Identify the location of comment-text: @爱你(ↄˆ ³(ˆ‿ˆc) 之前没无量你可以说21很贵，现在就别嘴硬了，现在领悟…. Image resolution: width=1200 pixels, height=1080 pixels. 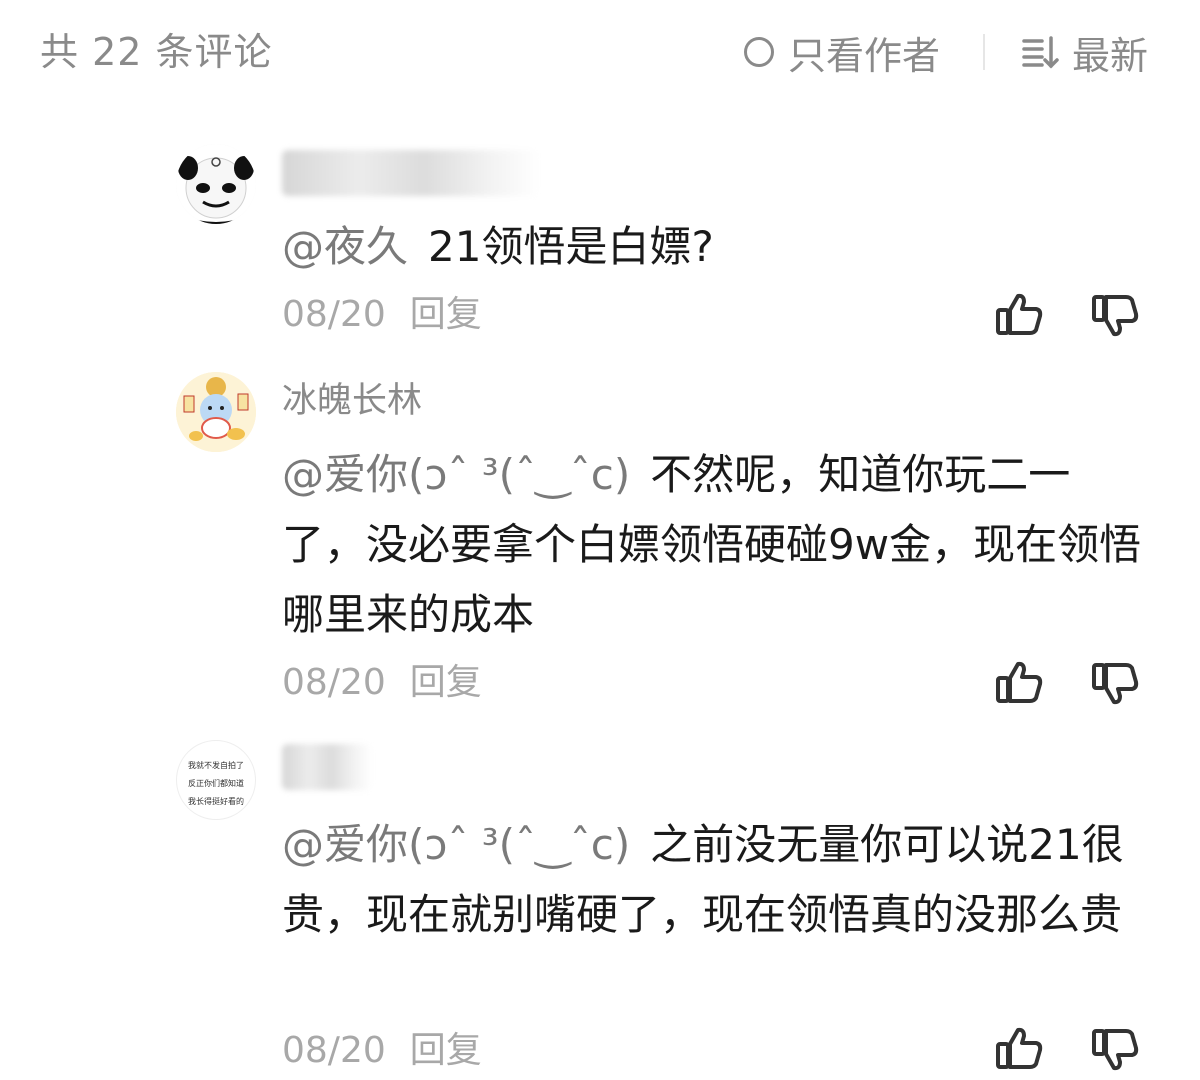
(712, 880).